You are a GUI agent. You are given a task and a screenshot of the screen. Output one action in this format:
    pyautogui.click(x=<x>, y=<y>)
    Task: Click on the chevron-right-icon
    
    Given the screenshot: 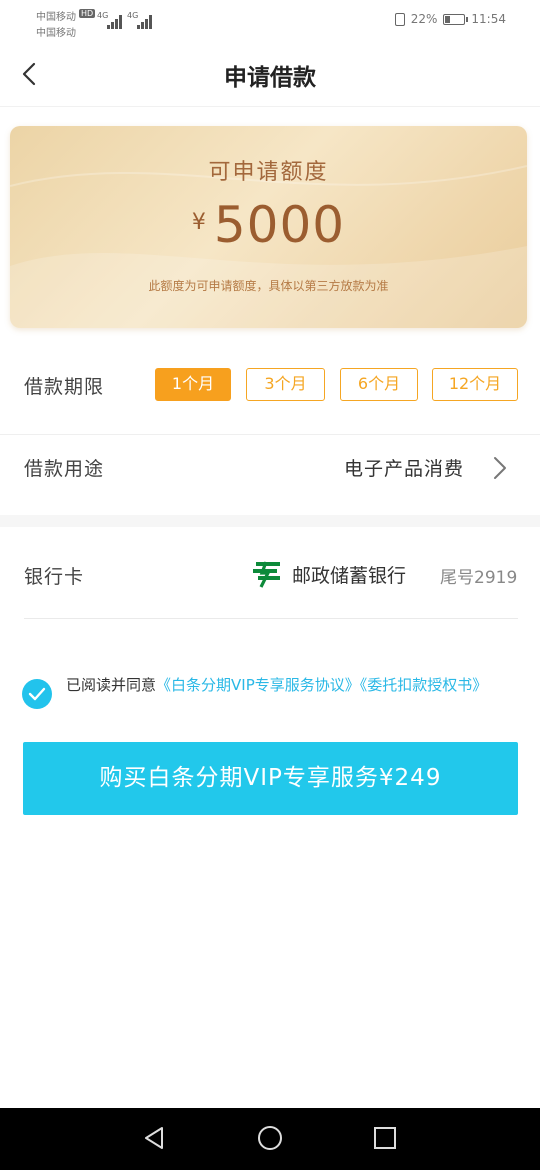 What is the action you would take?
    pyautogui.click(x=500, y=468)
    